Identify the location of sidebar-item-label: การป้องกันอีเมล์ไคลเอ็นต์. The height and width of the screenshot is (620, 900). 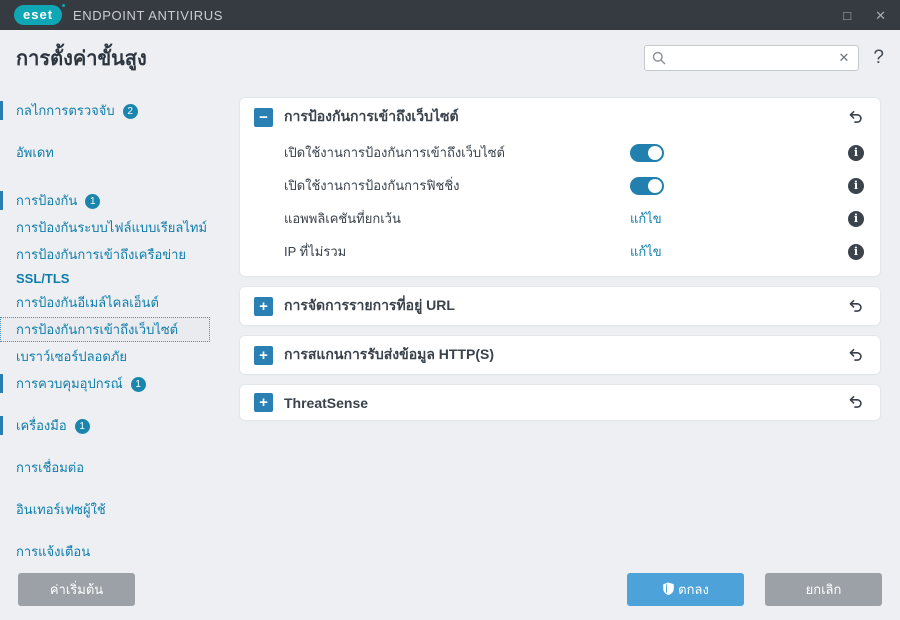
(87, 302).